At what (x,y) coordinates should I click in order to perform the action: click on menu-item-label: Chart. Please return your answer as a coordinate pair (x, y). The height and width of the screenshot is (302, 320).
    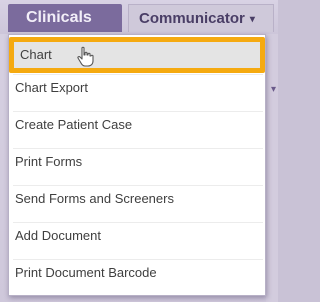
    Looking at the image, I should click on (36, 54).